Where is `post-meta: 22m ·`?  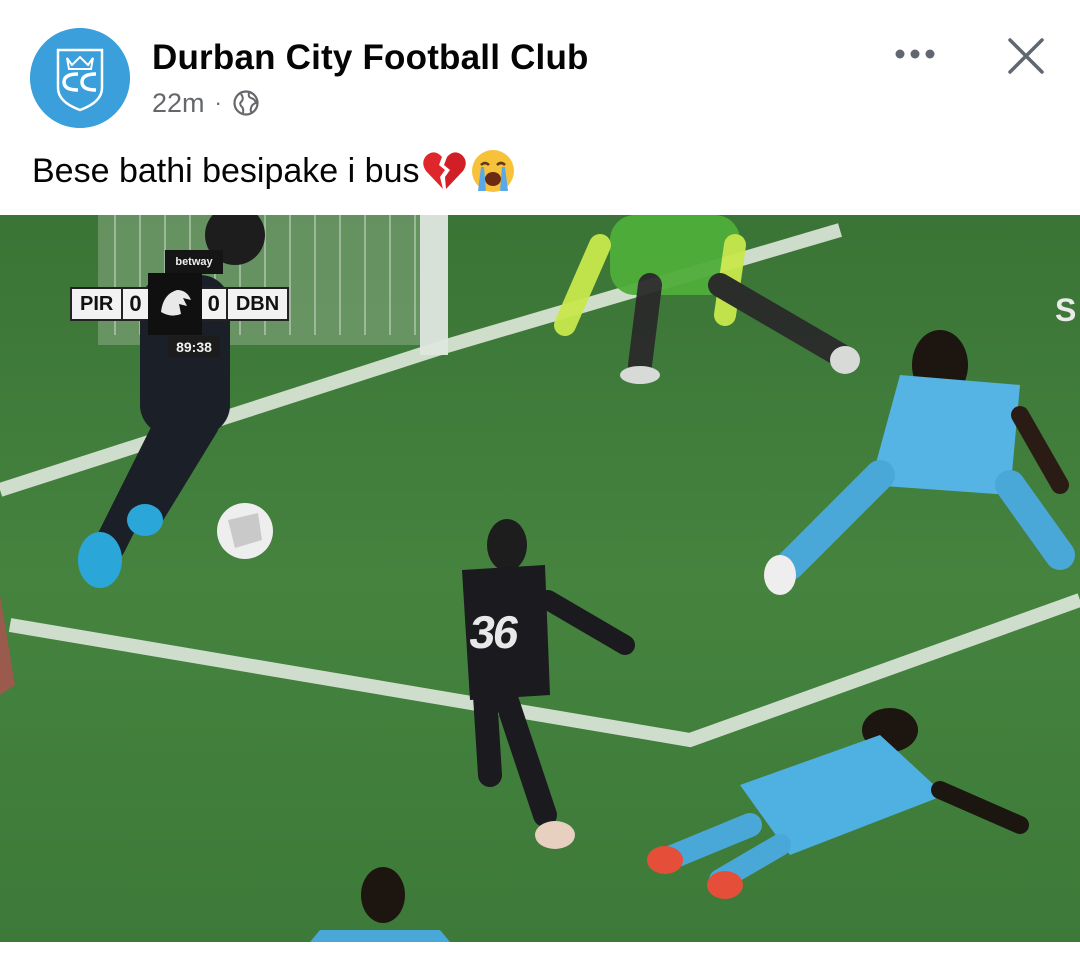
post-meta: 22m · is located at coordinates (206, 103).